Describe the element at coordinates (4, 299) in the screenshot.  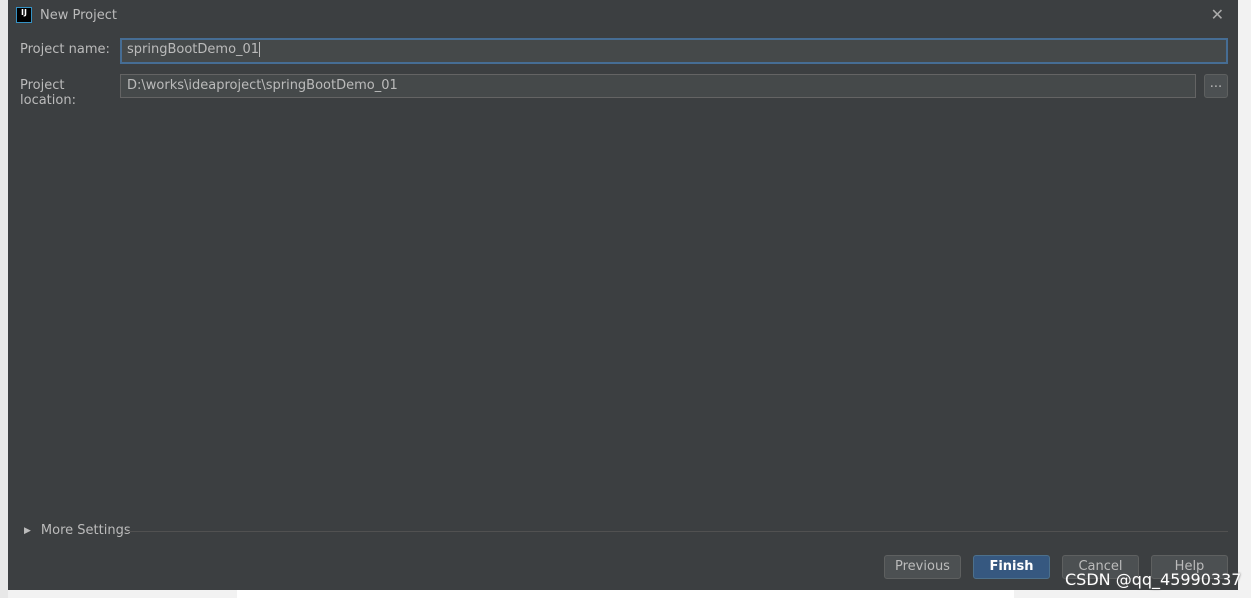
I see `background-window` at that location.